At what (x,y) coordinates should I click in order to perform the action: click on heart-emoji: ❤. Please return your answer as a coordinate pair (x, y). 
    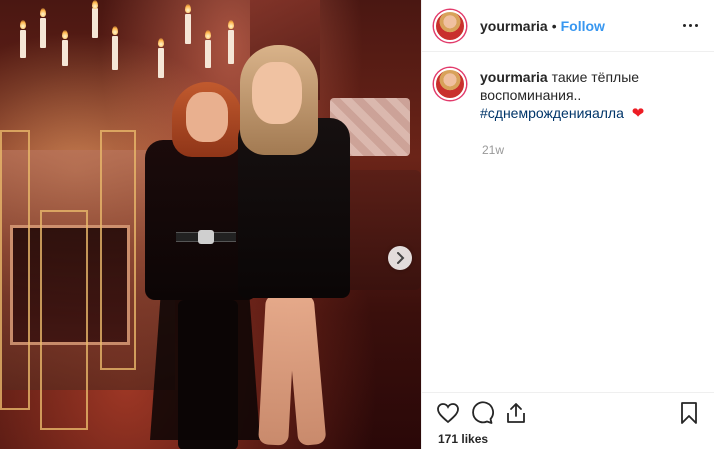
    Looking at the image, I should click on (638, 113).